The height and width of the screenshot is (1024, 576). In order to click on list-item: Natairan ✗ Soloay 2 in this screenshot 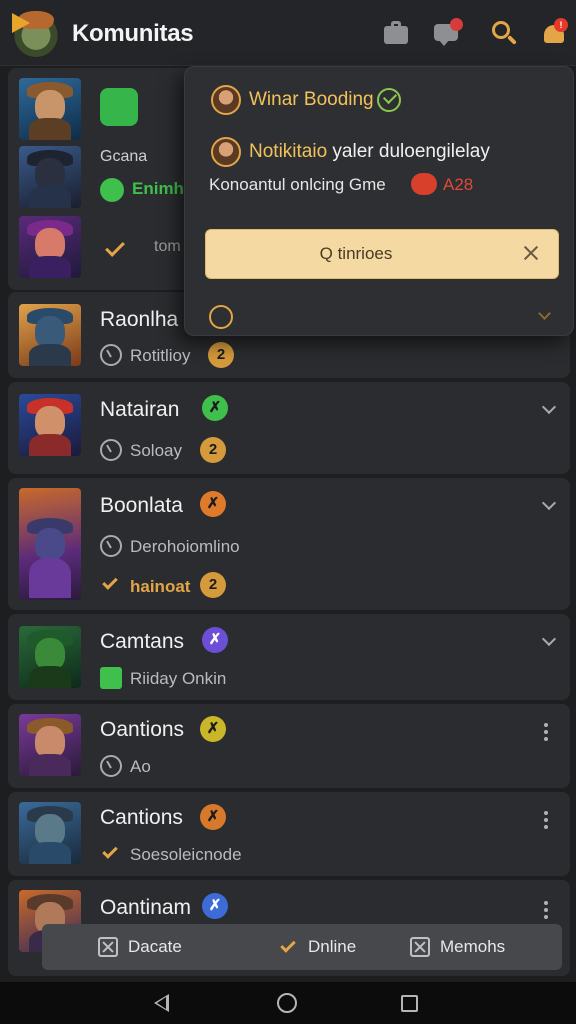, I will do `click(289, 428)`.